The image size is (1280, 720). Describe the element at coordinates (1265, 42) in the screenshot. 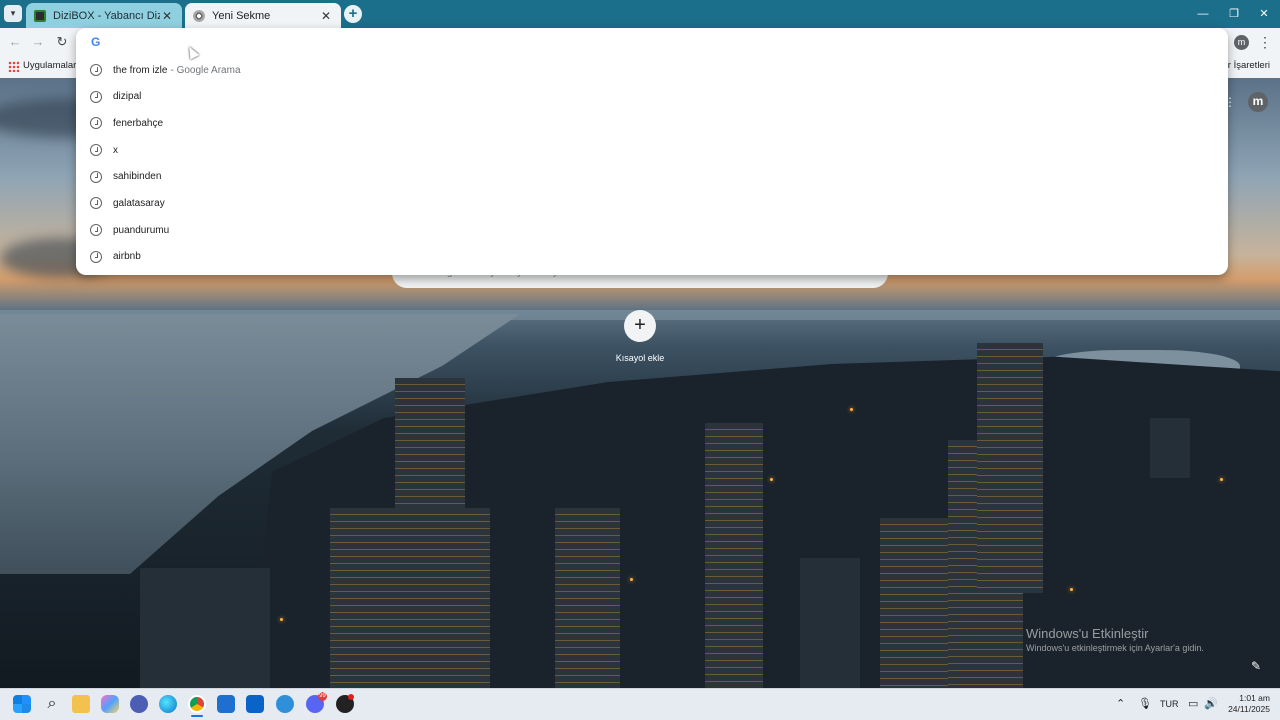

I see `kebab-menu-icon: ⋮` at that location.